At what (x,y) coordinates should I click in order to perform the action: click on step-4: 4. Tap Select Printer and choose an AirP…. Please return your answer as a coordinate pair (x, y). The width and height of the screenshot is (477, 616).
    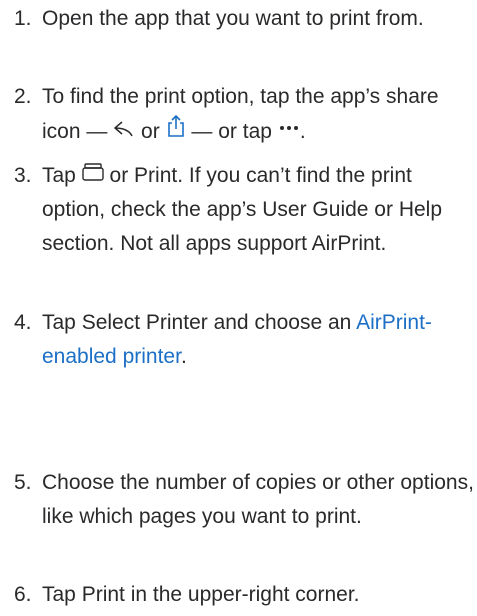
    Looking at the image, I should click on (244, 340).